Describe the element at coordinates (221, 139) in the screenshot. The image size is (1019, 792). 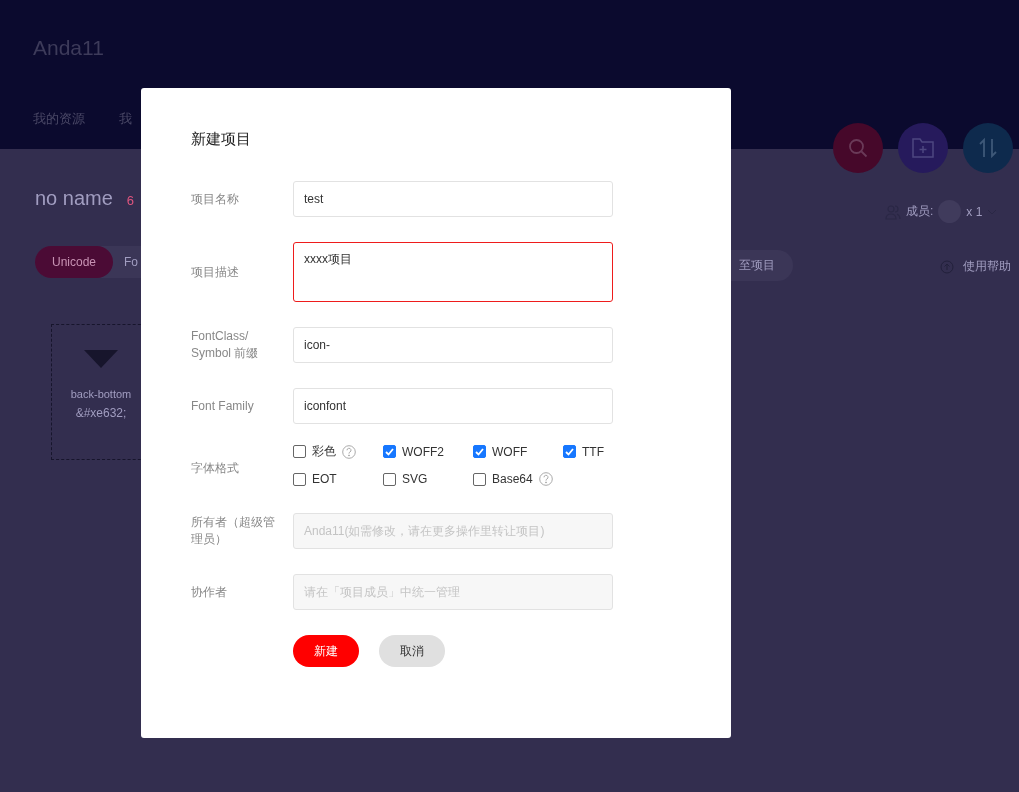
I see `dialog-title: 新建项目` at that location.